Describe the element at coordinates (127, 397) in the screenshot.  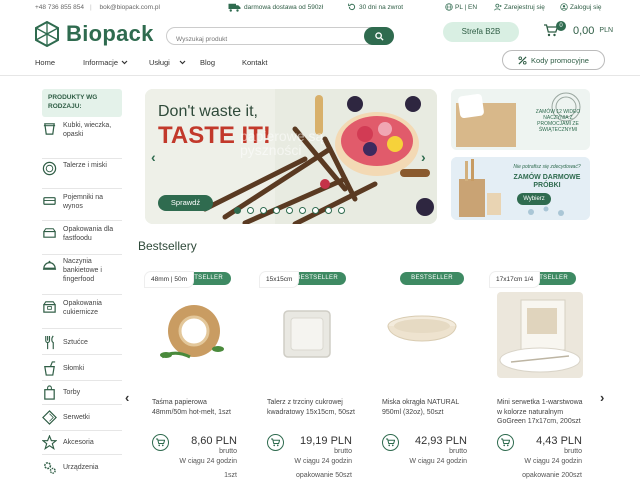
I see `carousel-prev-arrow: ‹` at that location.